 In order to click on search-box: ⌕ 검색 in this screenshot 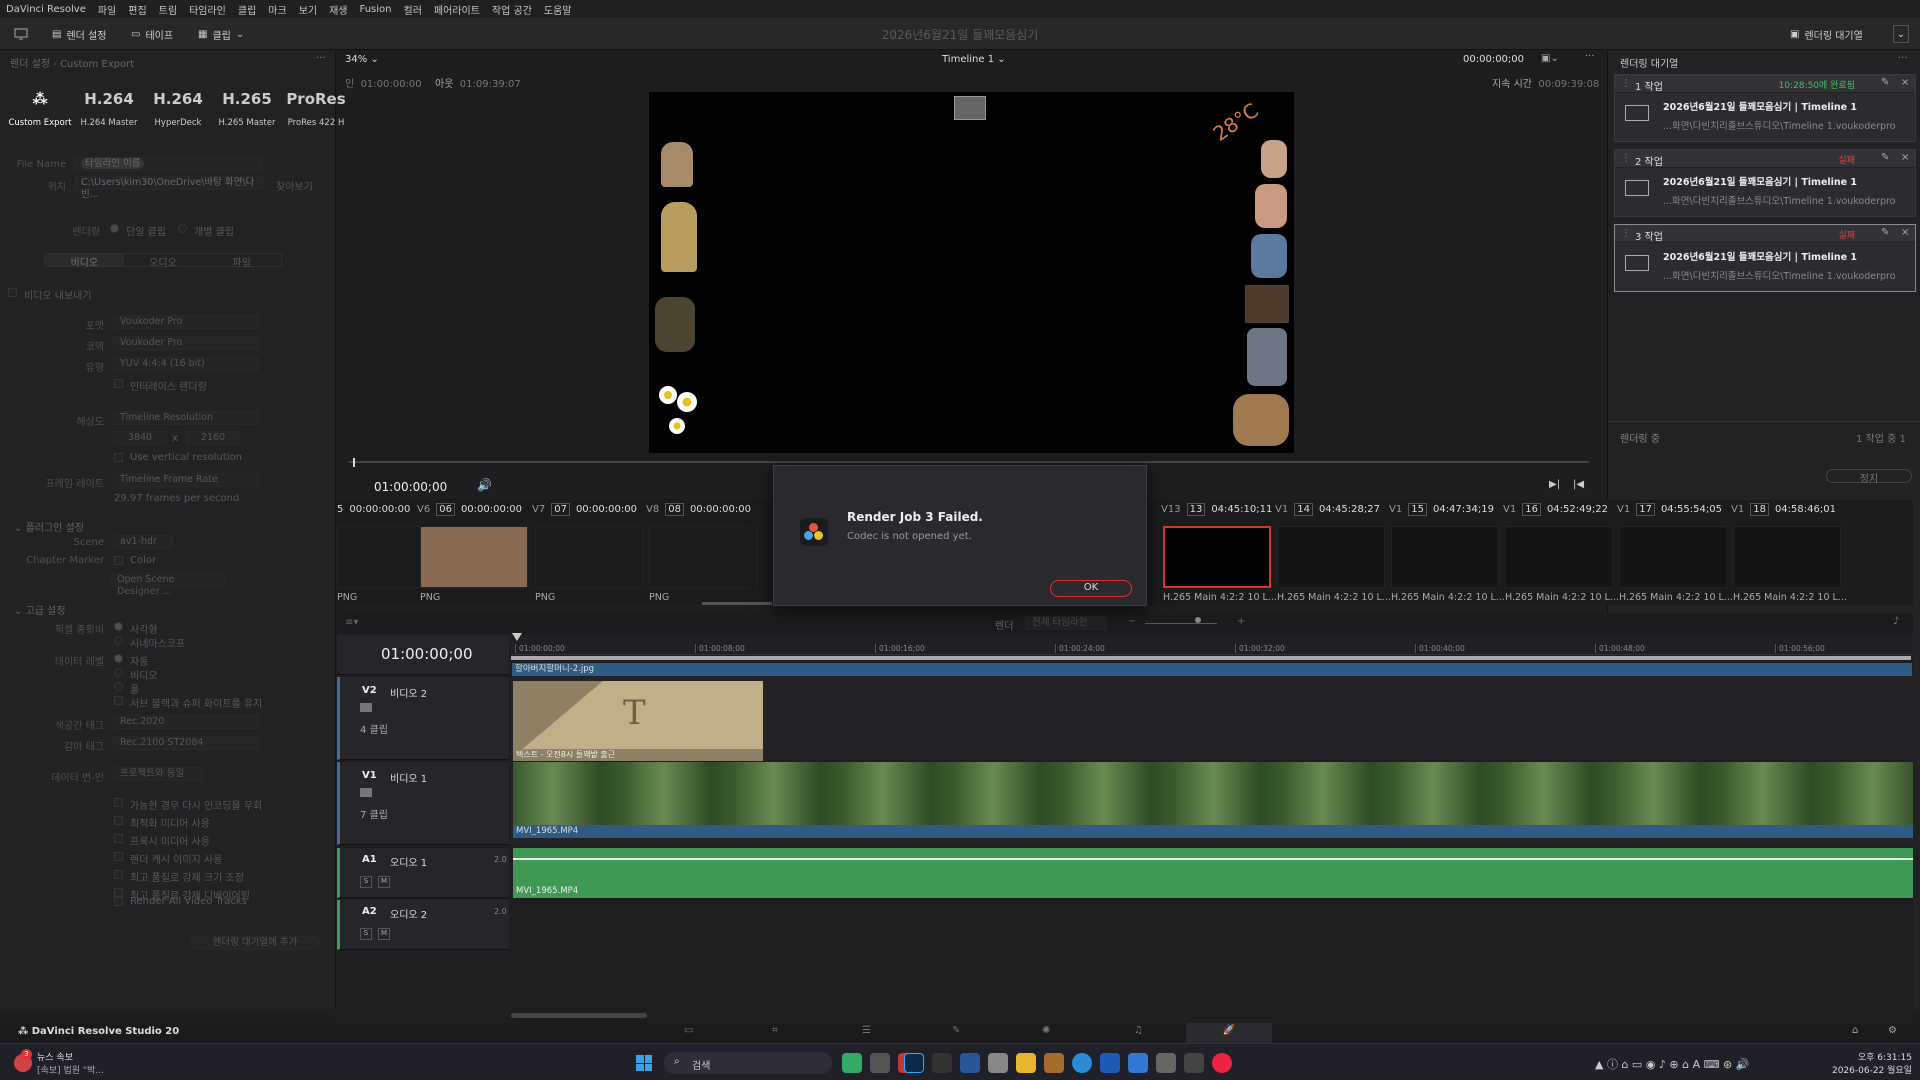, I will do `click(748, 1063)`.